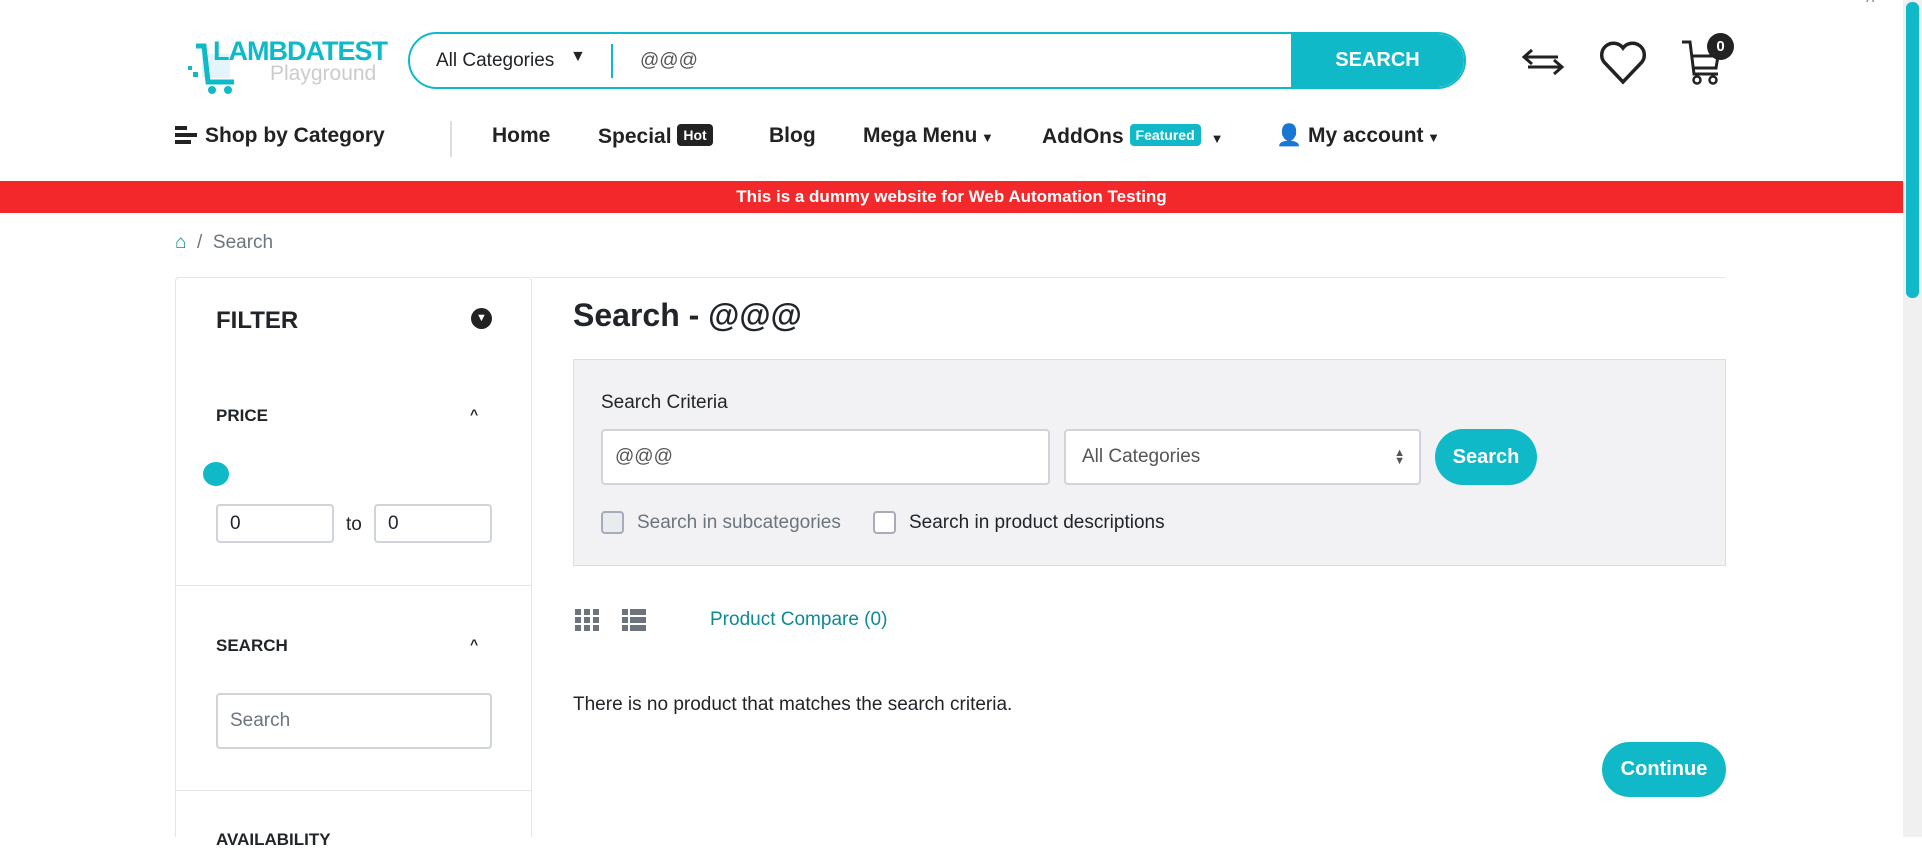  I want to click on nav-mega-menu-label: Mega Menu, so click(920, 135).